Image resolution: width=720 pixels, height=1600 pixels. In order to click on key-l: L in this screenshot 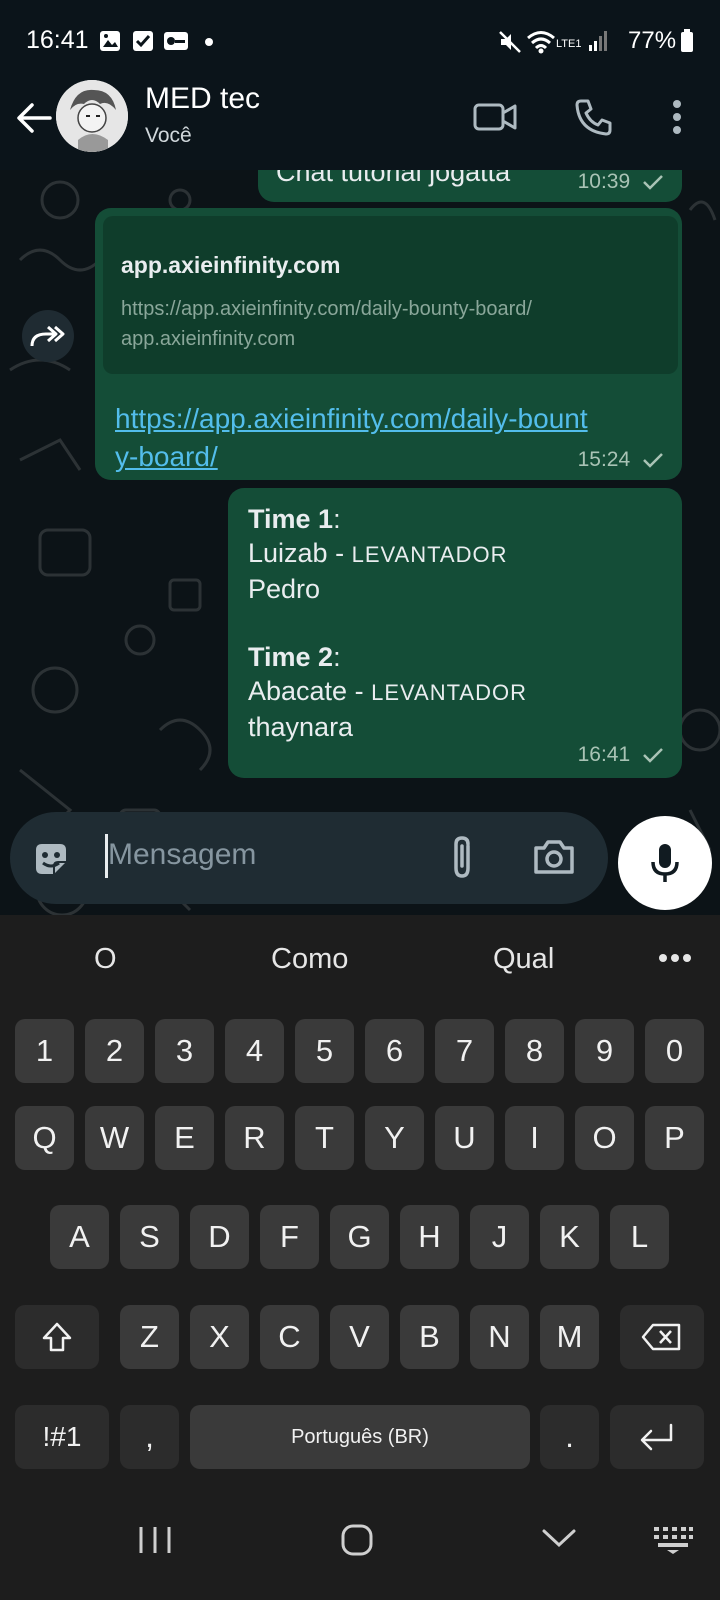, I will do `click(639, 1237)`.